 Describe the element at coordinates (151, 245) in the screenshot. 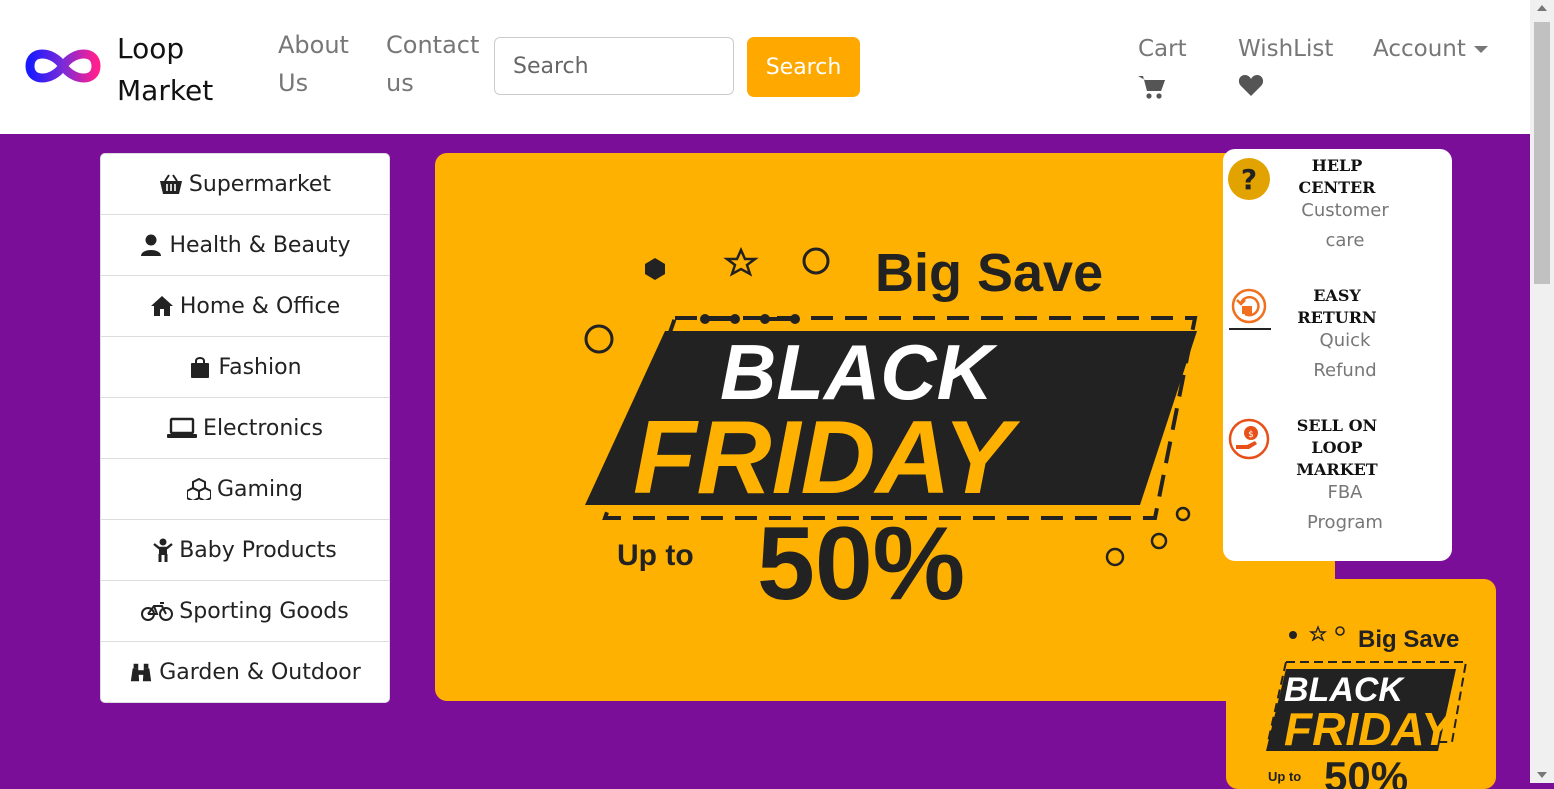

I see `user-icon` at that location.